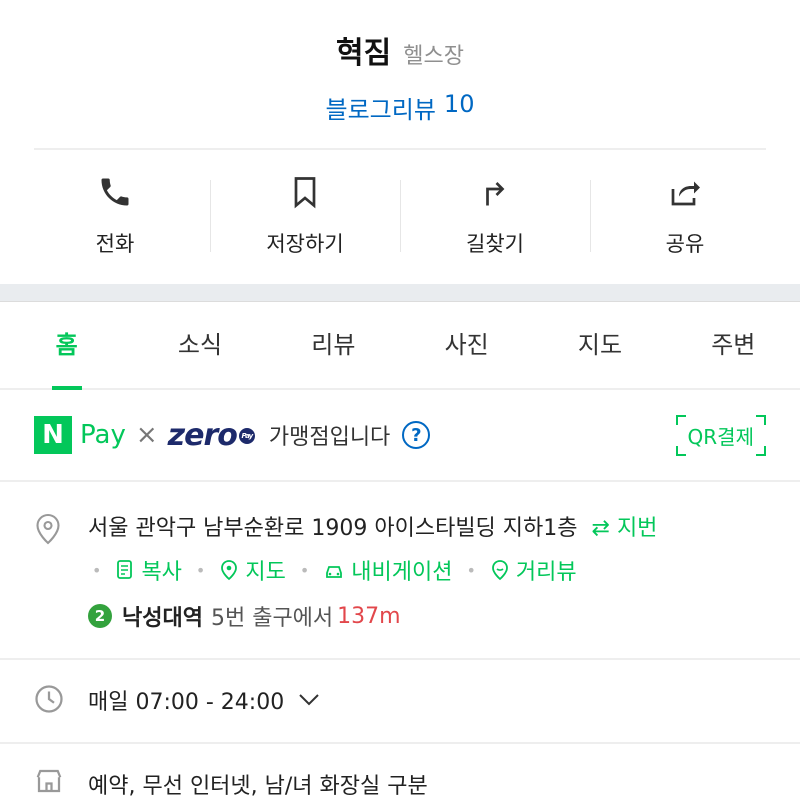 The height and width of the screenshot is (800, 800). I want to click on hours-text: 매일 07:00 - 24:00, so click(186, 702).